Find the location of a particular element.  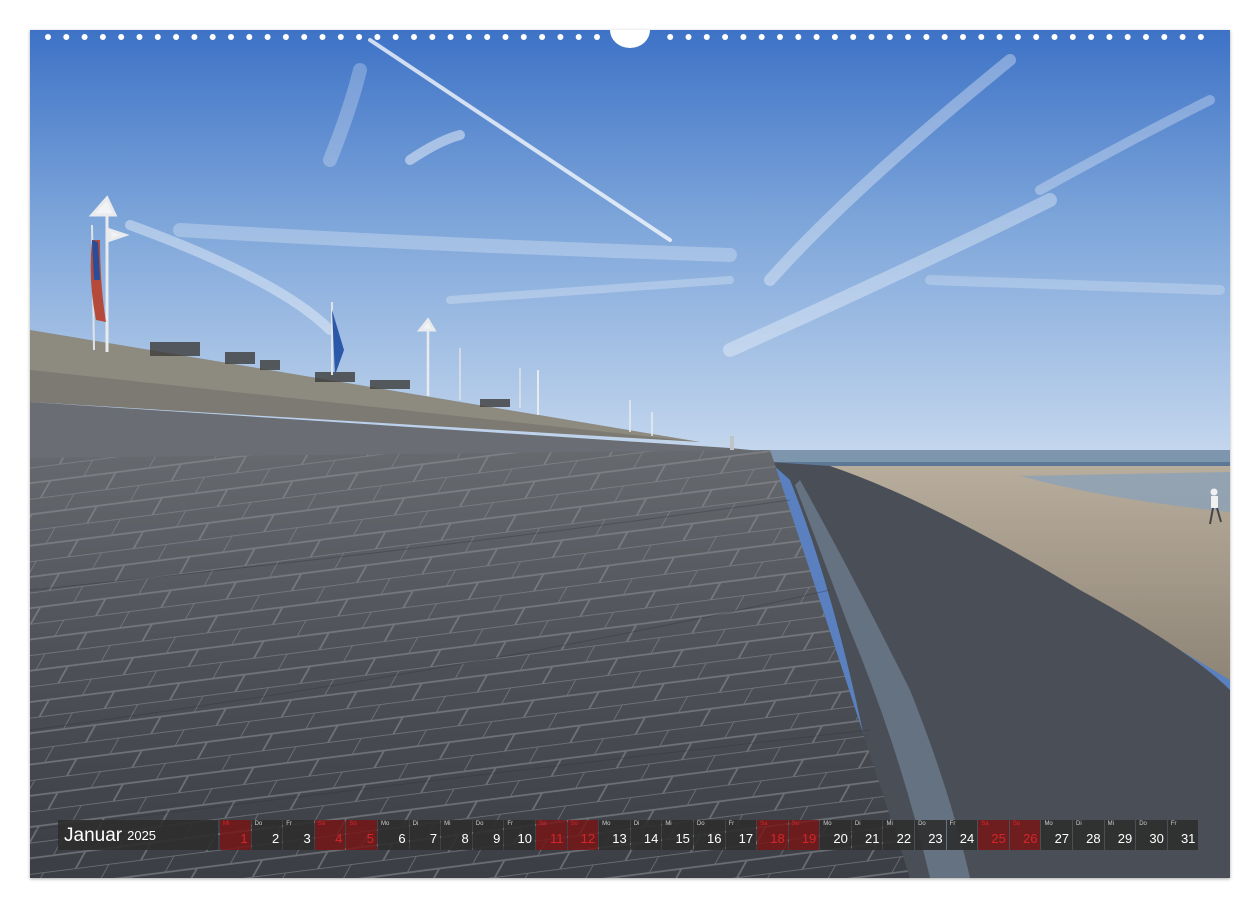

day-cell: Mi 15 is located at coordinates (677, 835).